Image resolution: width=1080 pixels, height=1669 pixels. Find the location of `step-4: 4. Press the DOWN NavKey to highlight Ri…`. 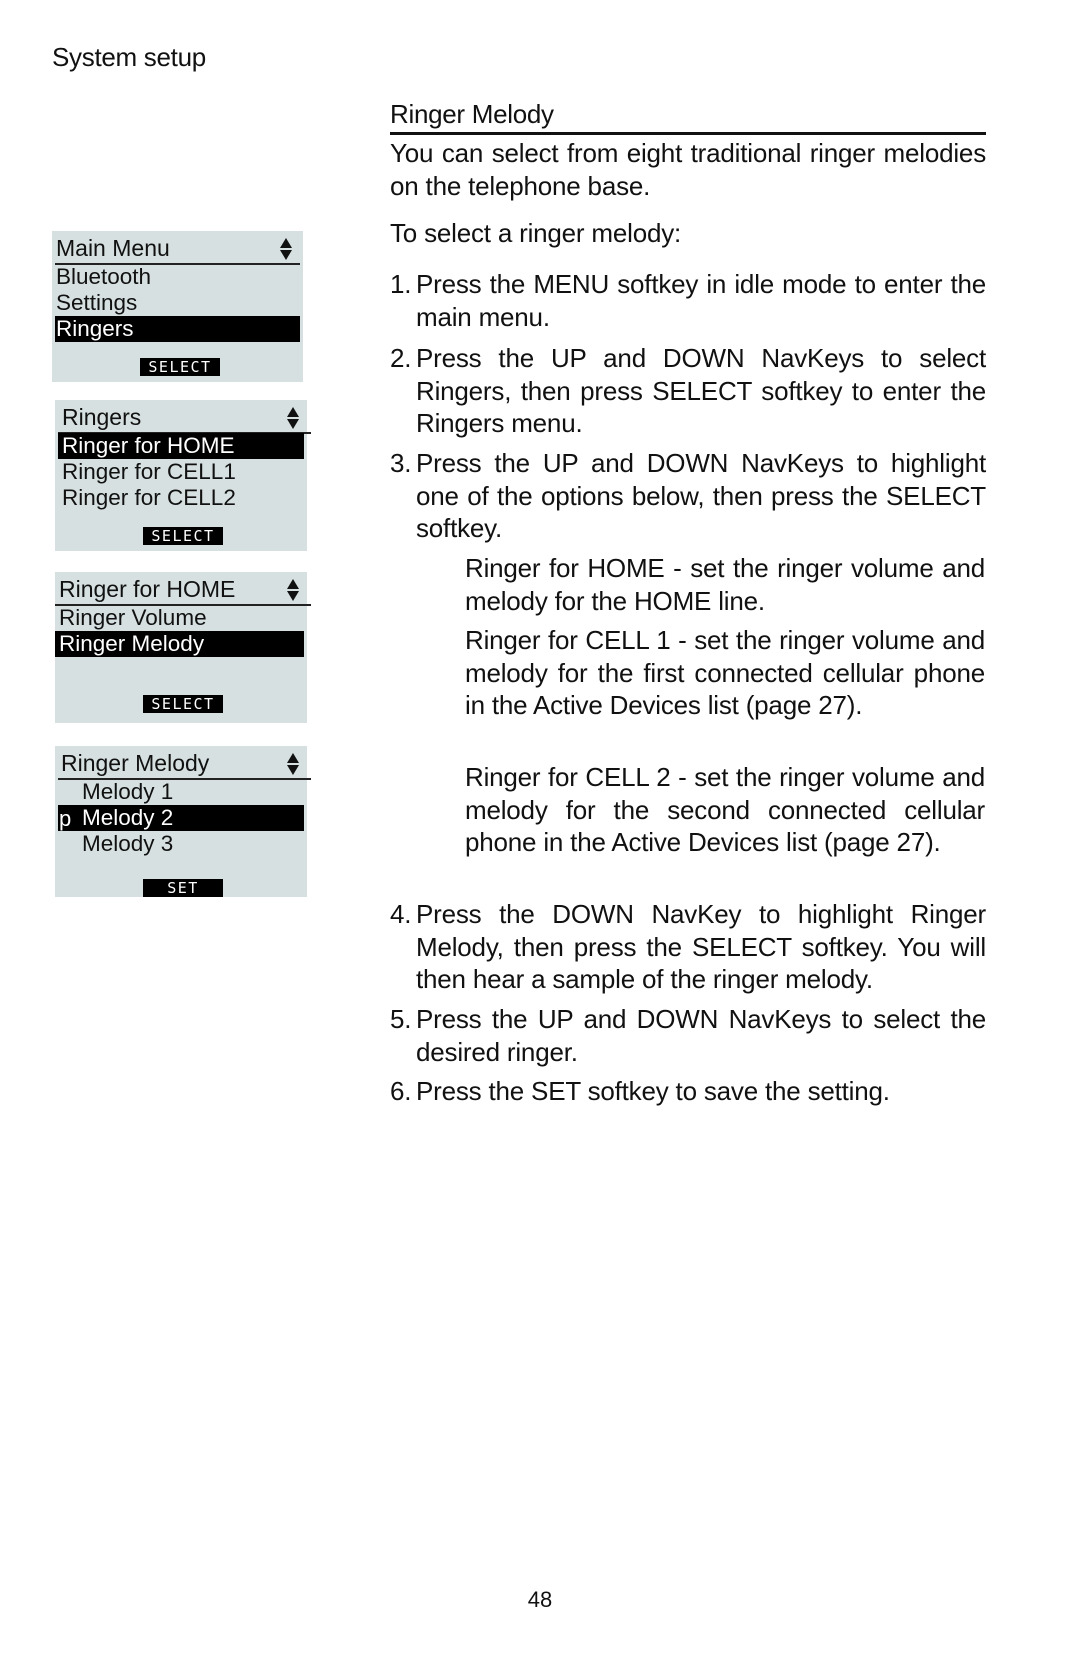

step-4: 4. Press the DOWN NavKey to highlight Ri… is located at coordinates (688, 947).